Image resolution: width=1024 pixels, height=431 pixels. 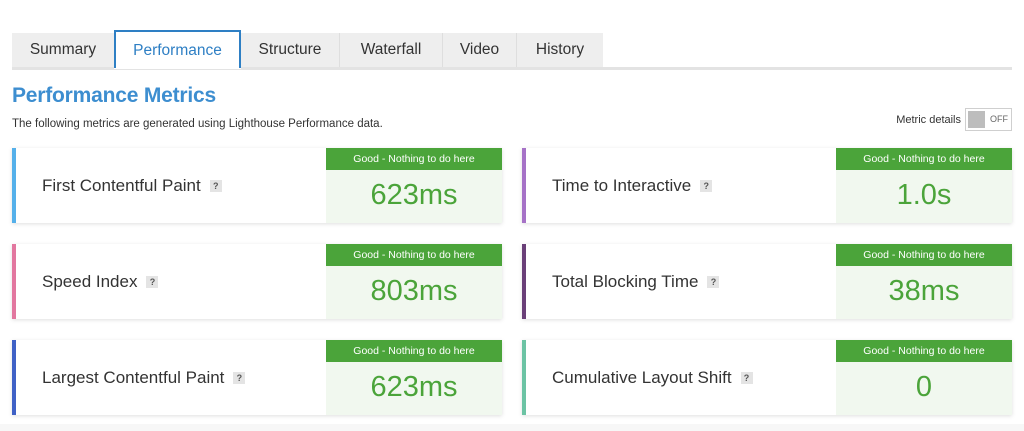 What do you see at coordinates (63, 50) in the screenshot?
I see `tab-summary: Summary` at bounding box center [63, 50].